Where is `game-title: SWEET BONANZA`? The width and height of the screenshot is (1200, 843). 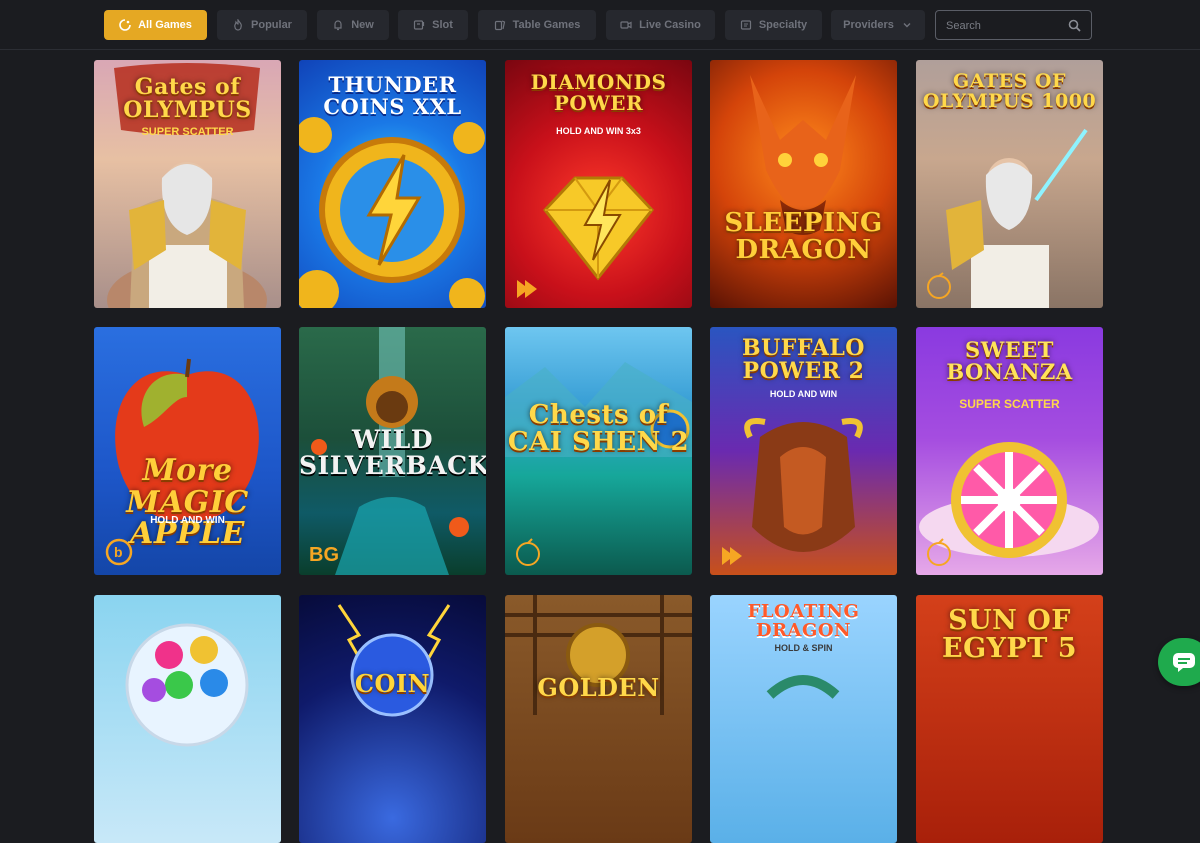
game-title: SWEET BONANZA is located at coordinates (1009, 361).